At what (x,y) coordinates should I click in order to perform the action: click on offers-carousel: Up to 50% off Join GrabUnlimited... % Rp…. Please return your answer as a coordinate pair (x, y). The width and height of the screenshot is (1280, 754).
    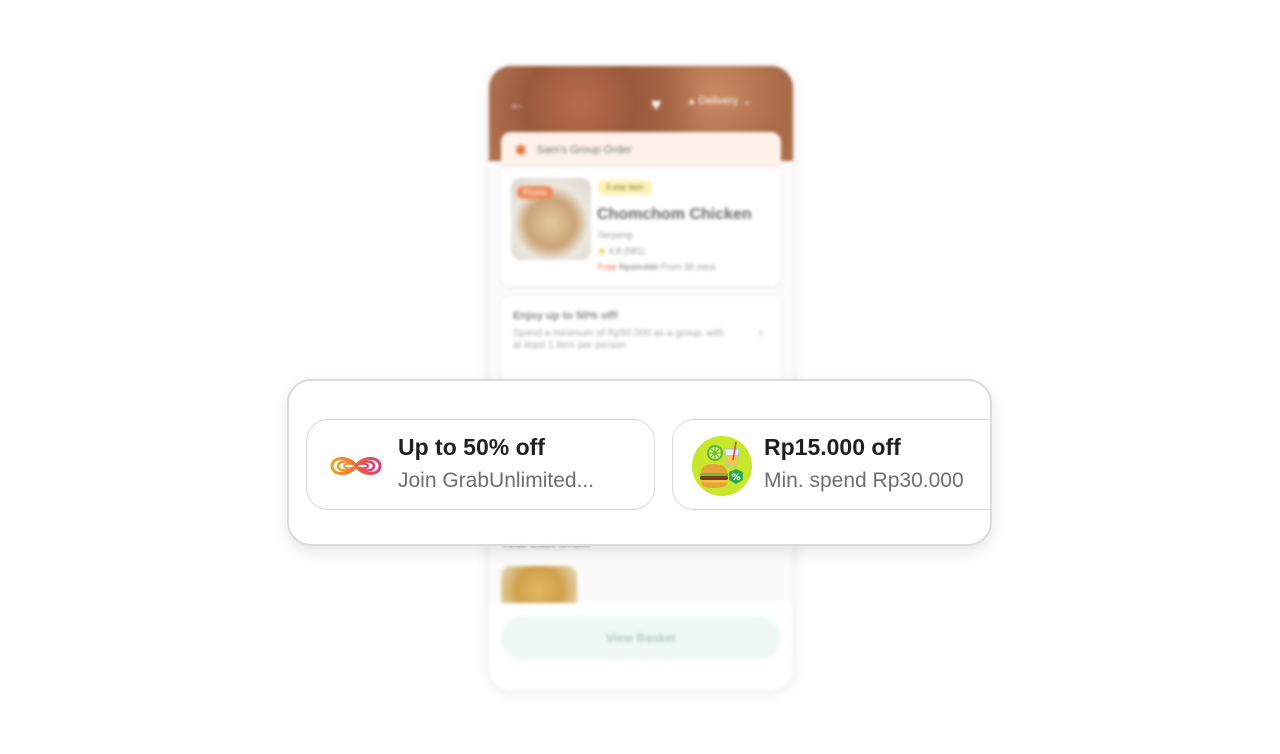
    Looking at the image, I should click on (639, 462).